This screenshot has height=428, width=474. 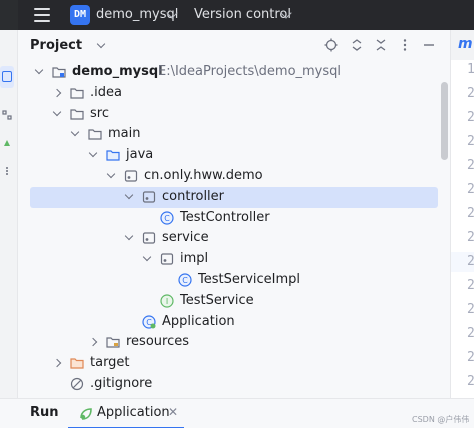 What do you see at coordinates (149, 321) in the screenshot?
I see `spring-class-icon: C` at bounding box center [149, 321].